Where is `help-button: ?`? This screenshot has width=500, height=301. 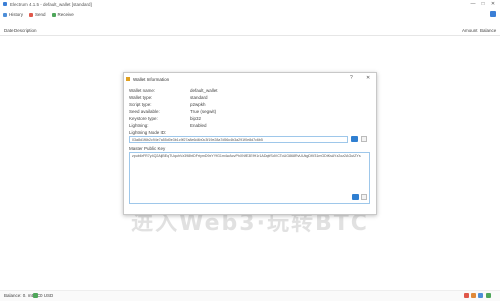 help-button: ? is located at coordinates (351, 78).